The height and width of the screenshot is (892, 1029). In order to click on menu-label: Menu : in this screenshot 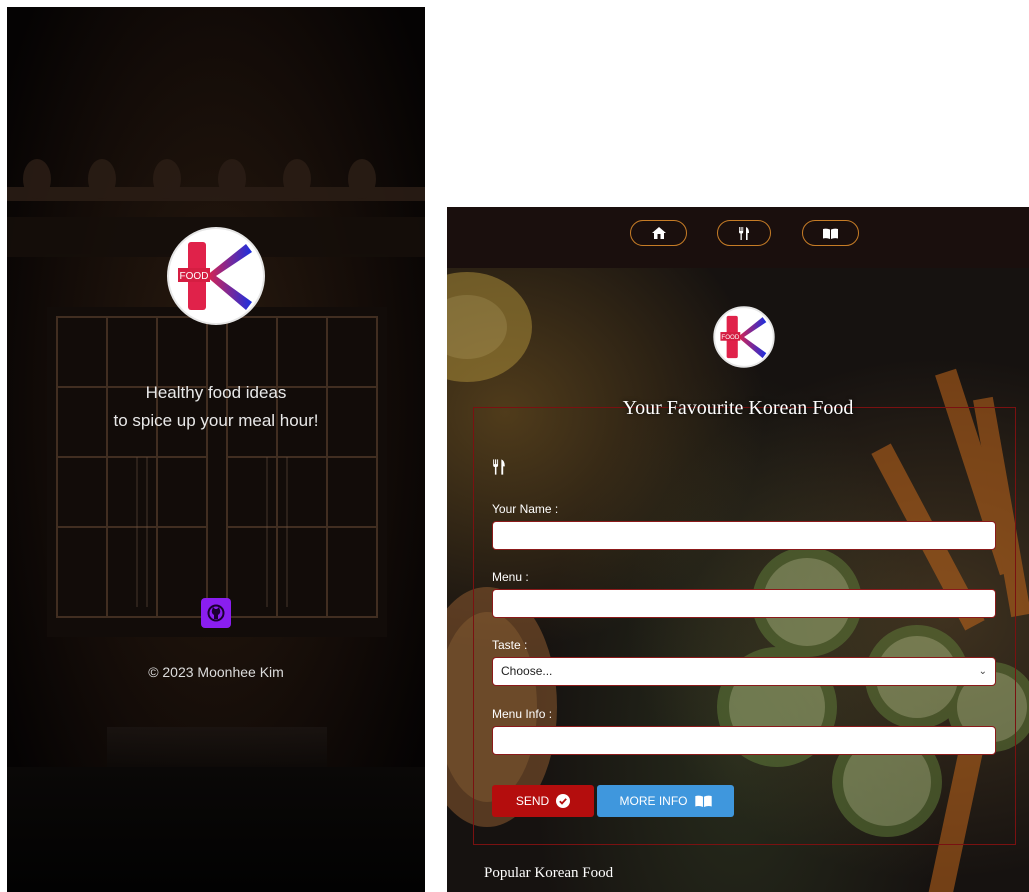, I will do `click(510, 577)`.